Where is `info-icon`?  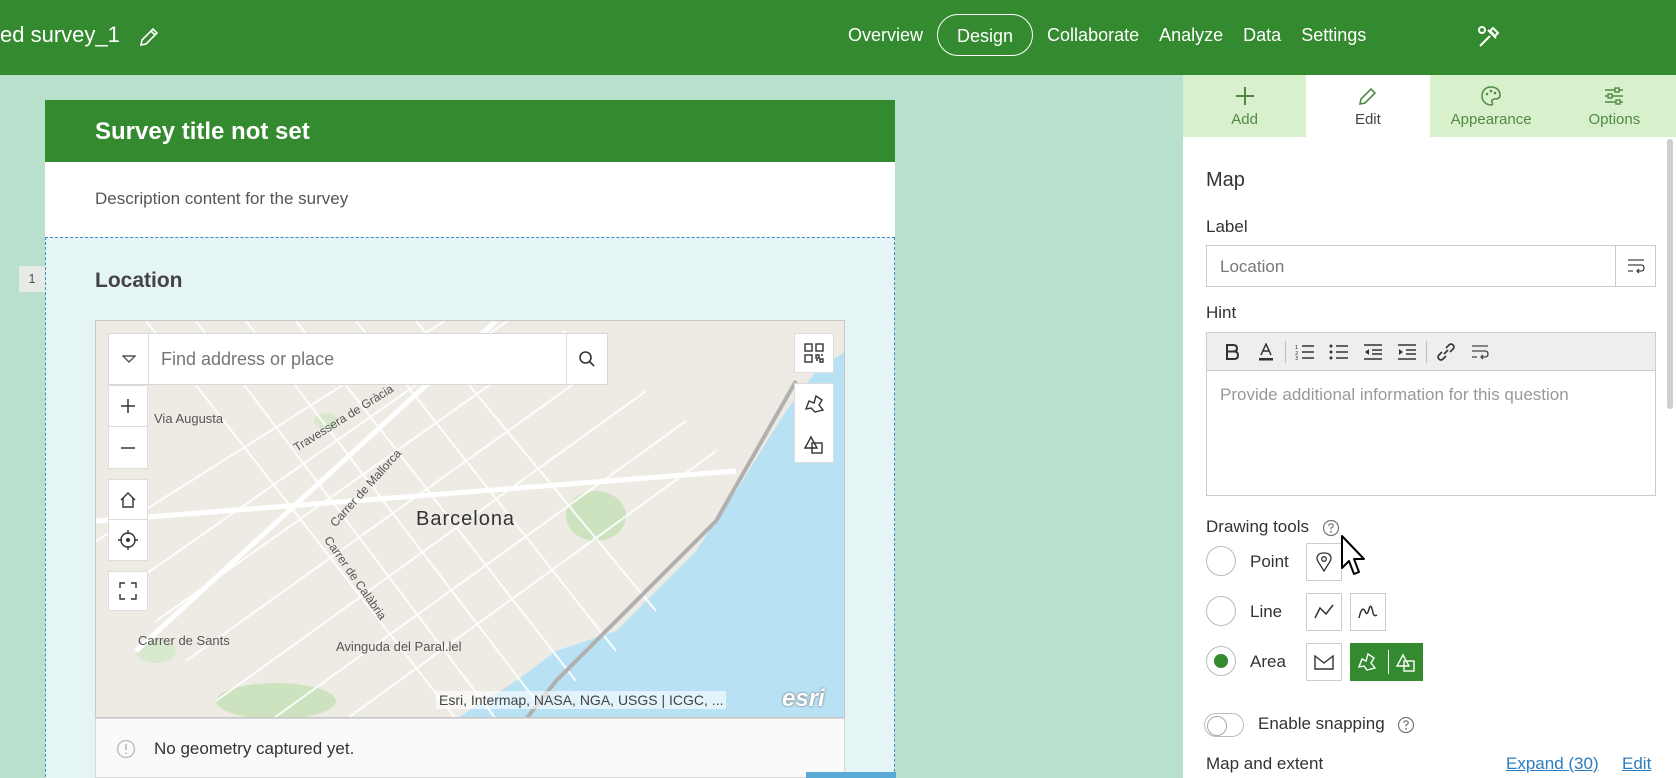
info-icon is located at coordinates (126, 749).